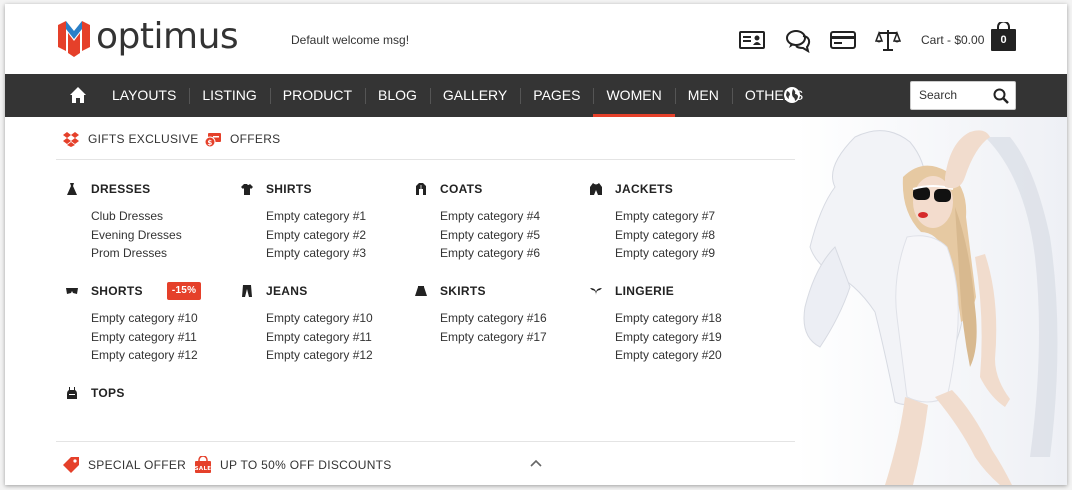 This screenshot has width=1072, height=490. I want to click on subcategory-link: Empty category #18, so click(668, 318).